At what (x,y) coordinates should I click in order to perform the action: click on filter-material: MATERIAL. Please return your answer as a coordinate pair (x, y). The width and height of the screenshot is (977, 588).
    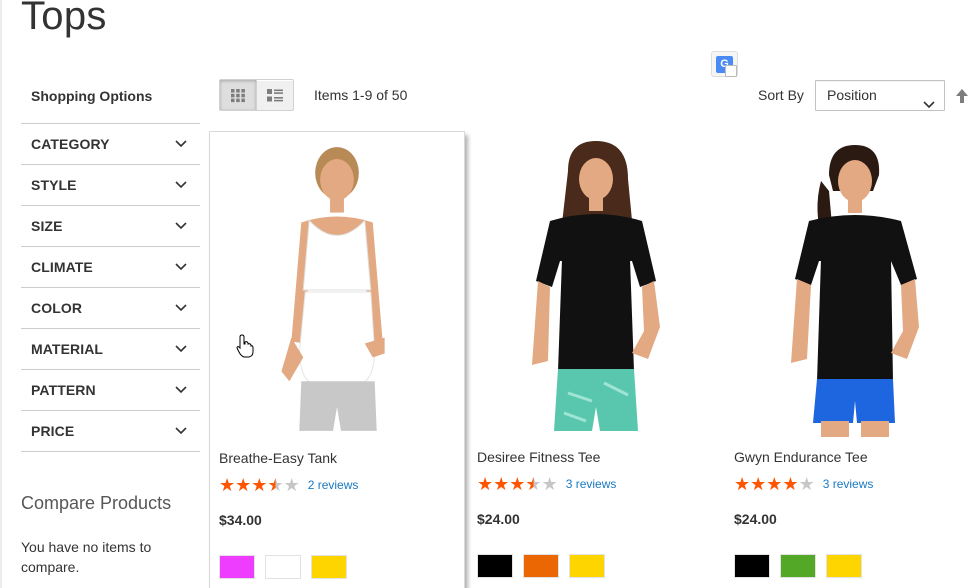
    Looking at the image, I should click on (110, 349).